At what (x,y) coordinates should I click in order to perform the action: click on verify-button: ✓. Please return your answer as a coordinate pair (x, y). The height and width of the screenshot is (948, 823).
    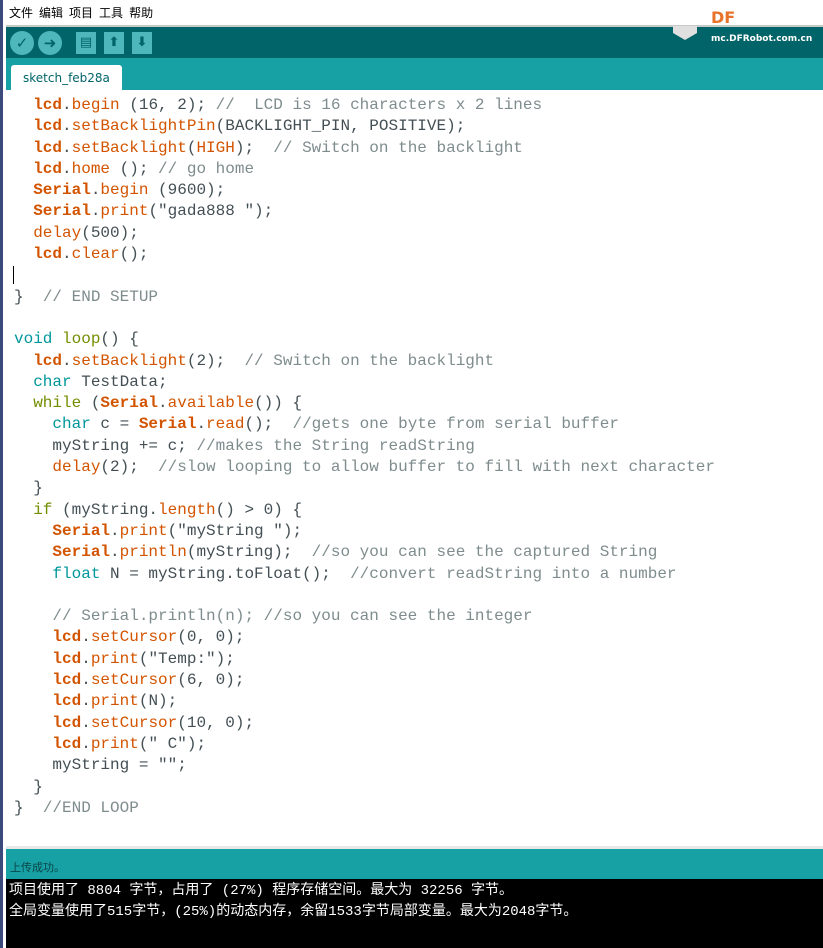
    Looking at the image, I should click on (22, 42).